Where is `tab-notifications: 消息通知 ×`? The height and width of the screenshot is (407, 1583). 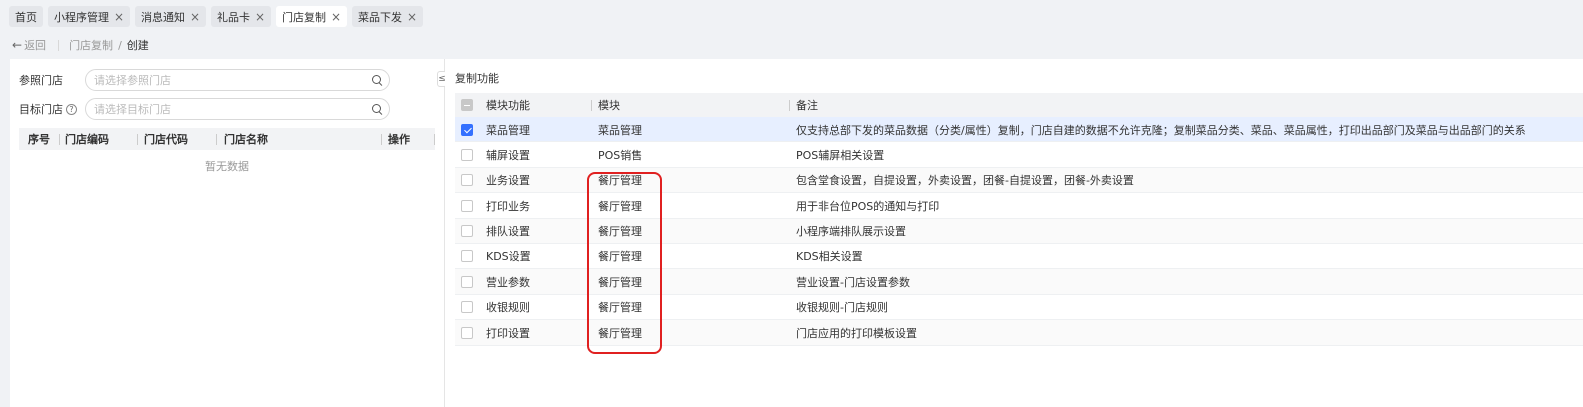
tab-notifications: 消息通知 × is located at coordinates (171, 16).